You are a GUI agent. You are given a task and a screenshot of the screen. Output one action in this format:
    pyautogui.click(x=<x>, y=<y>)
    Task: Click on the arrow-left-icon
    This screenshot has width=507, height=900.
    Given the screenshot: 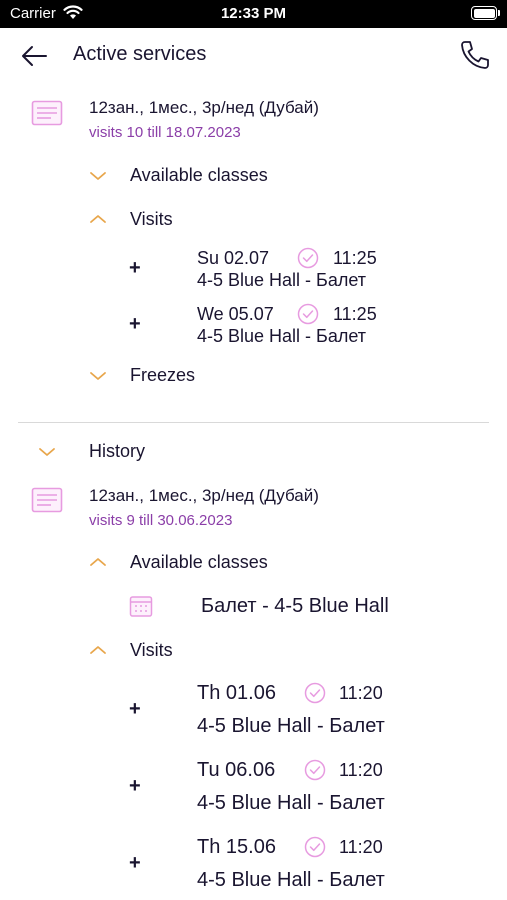 What is the action you would take?
    pyautogui.click(x=34, y=56)
    